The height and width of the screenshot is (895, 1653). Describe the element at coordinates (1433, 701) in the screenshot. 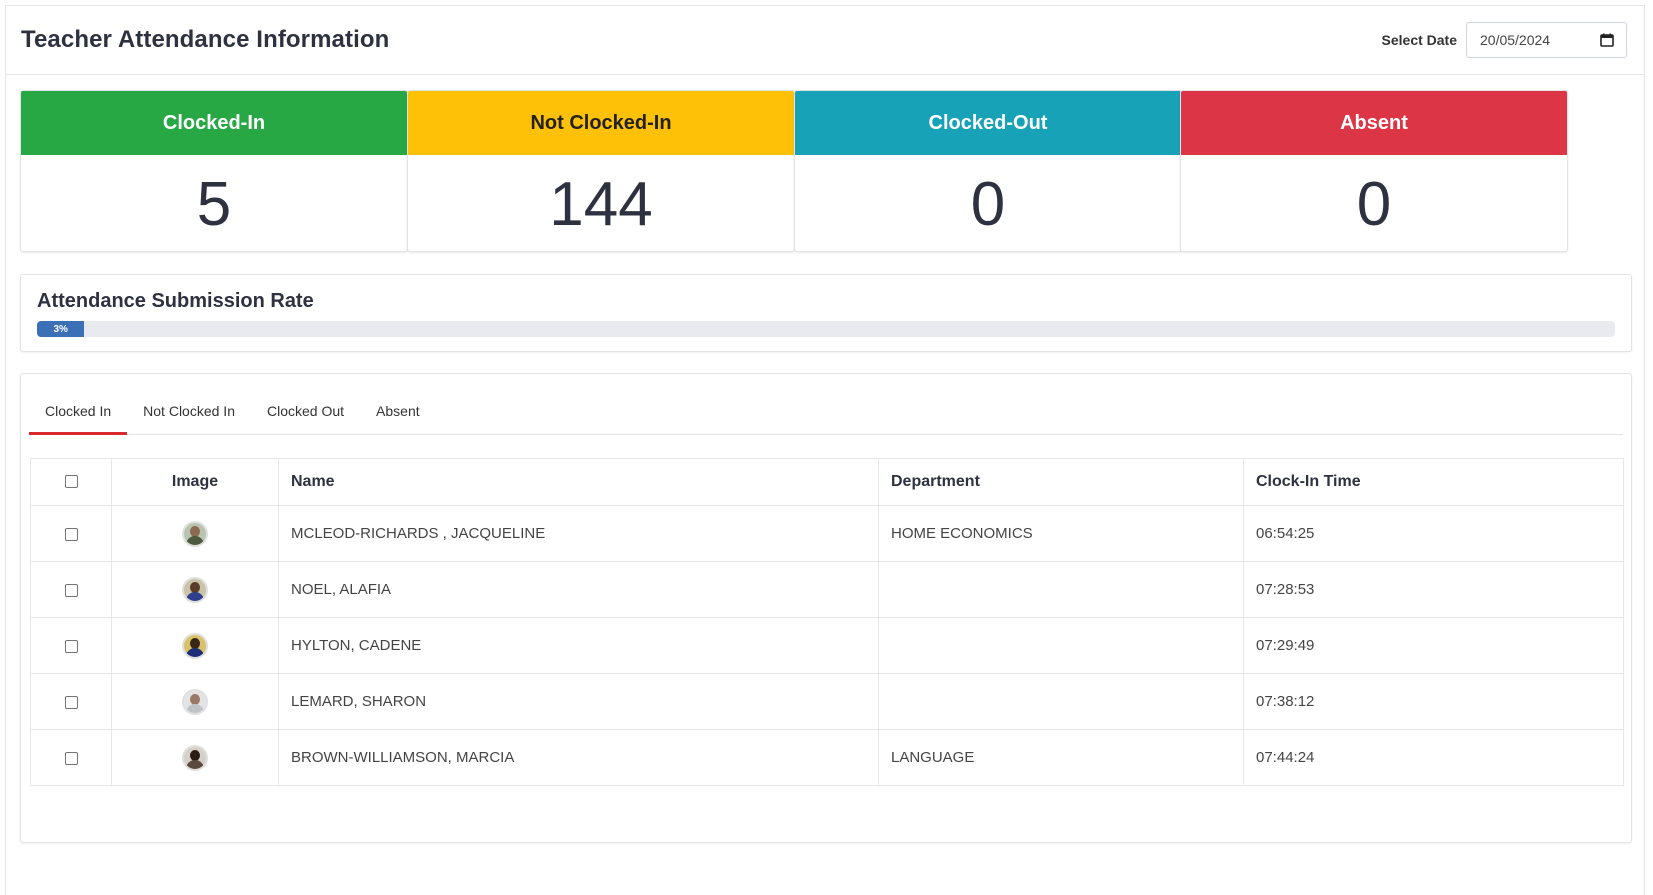

I see `clock-in-time-cell: 07:38:12` at that location.